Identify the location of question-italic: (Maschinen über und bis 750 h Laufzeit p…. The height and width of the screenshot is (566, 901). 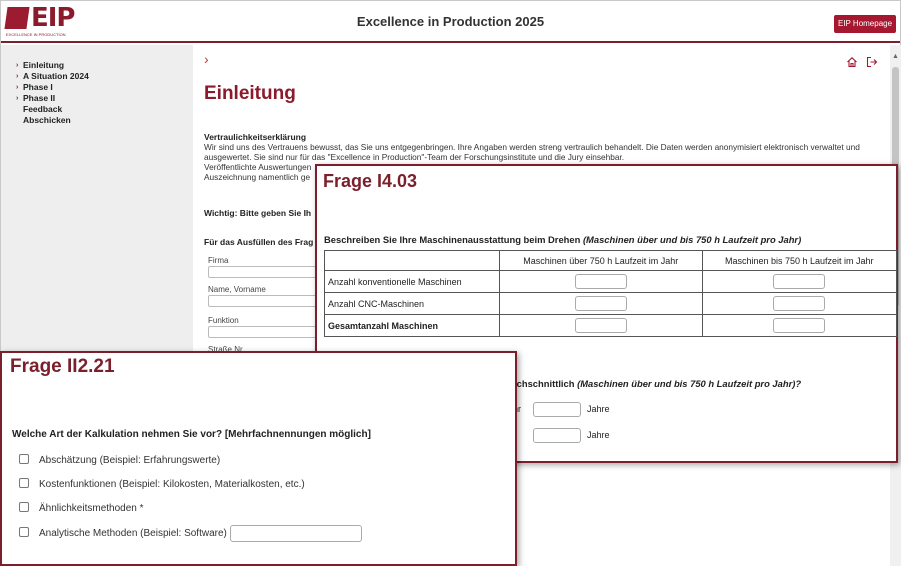
(692, 239).